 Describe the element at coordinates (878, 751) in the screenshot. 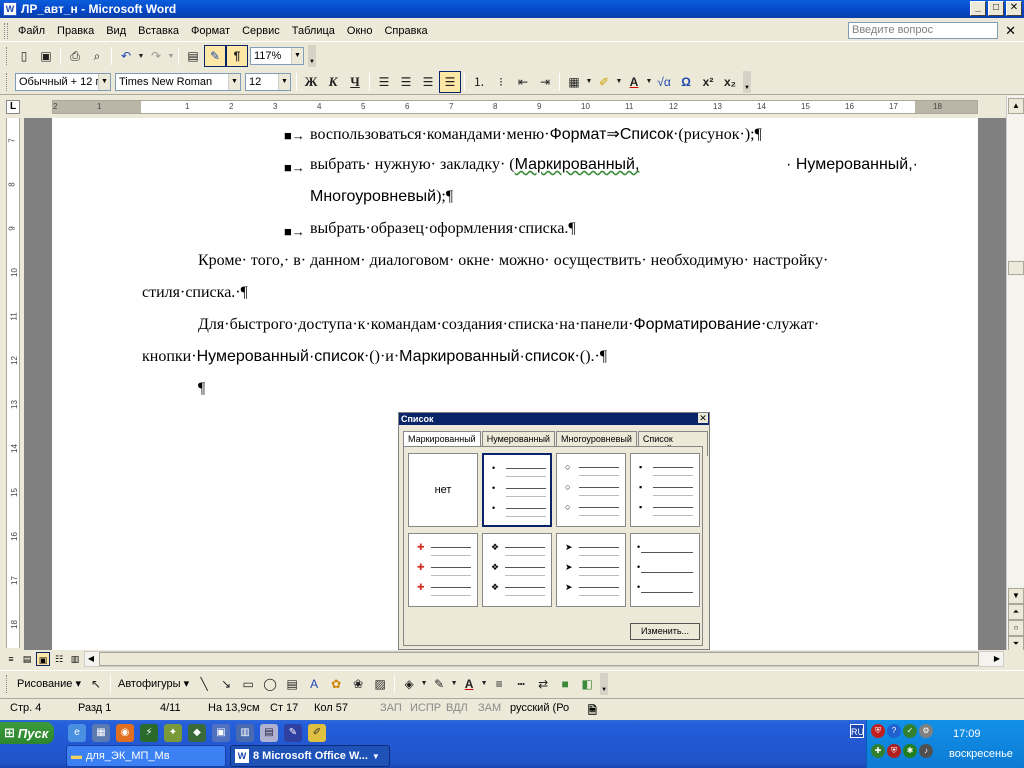

I see `antivirus-icon: ✚` at that location.